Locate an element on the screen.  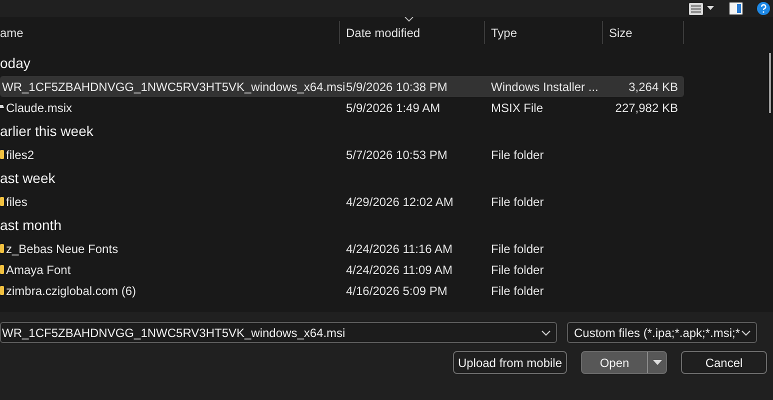
file-name-field: WR_1CF5ZBAHDNVGG_1NWC5RV3HT5VK_windows_x64.msi is located at coordinates (278, 332).